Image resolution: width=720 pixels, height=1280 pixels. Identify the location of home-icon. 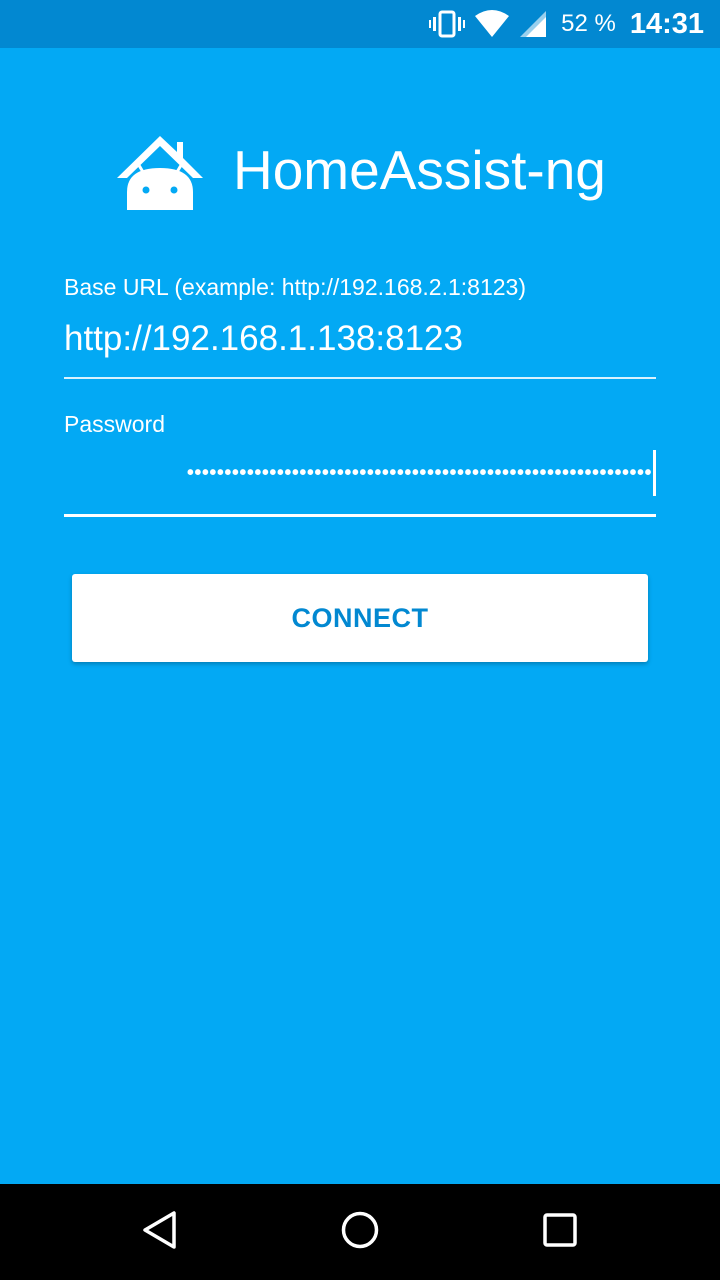
(360, 1232).